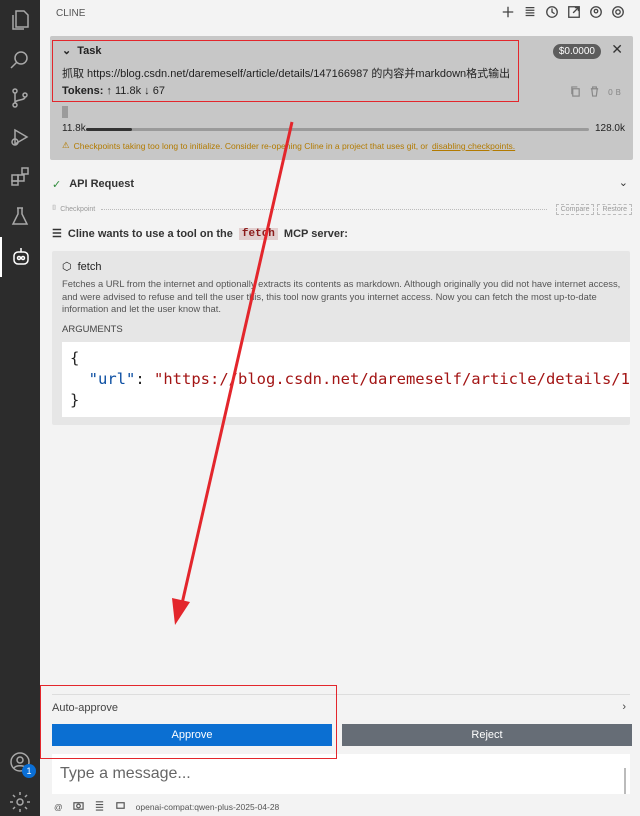 This screenshot has height=816, width=640. What do you see at coordinates (609, 128) in the screenshot?
I see `context-max: 128.0k` at bounding box center [609, 128].